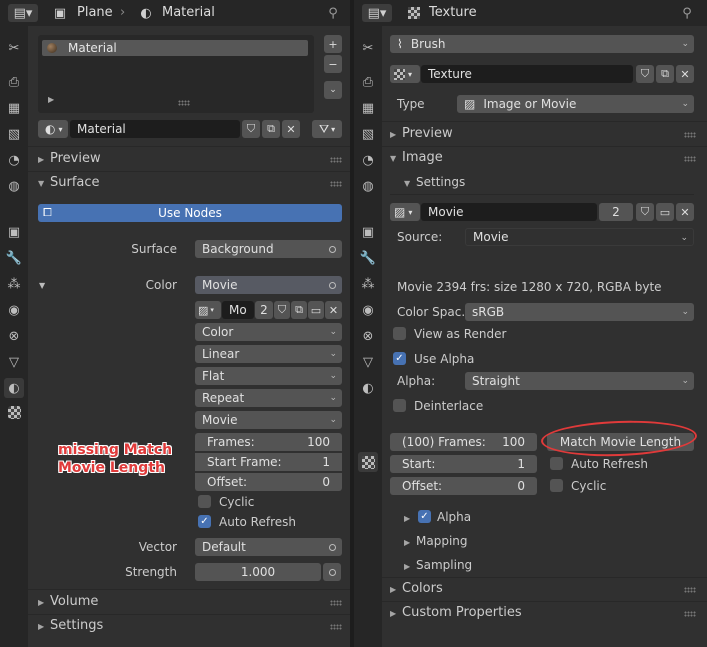 Image resolution: width=707 pixels, height=647 pixels. What do you see at coordinates (268, 442) in the screenshot?
I see `frames-field: Frames: 100` at bounding box center [268, 442].